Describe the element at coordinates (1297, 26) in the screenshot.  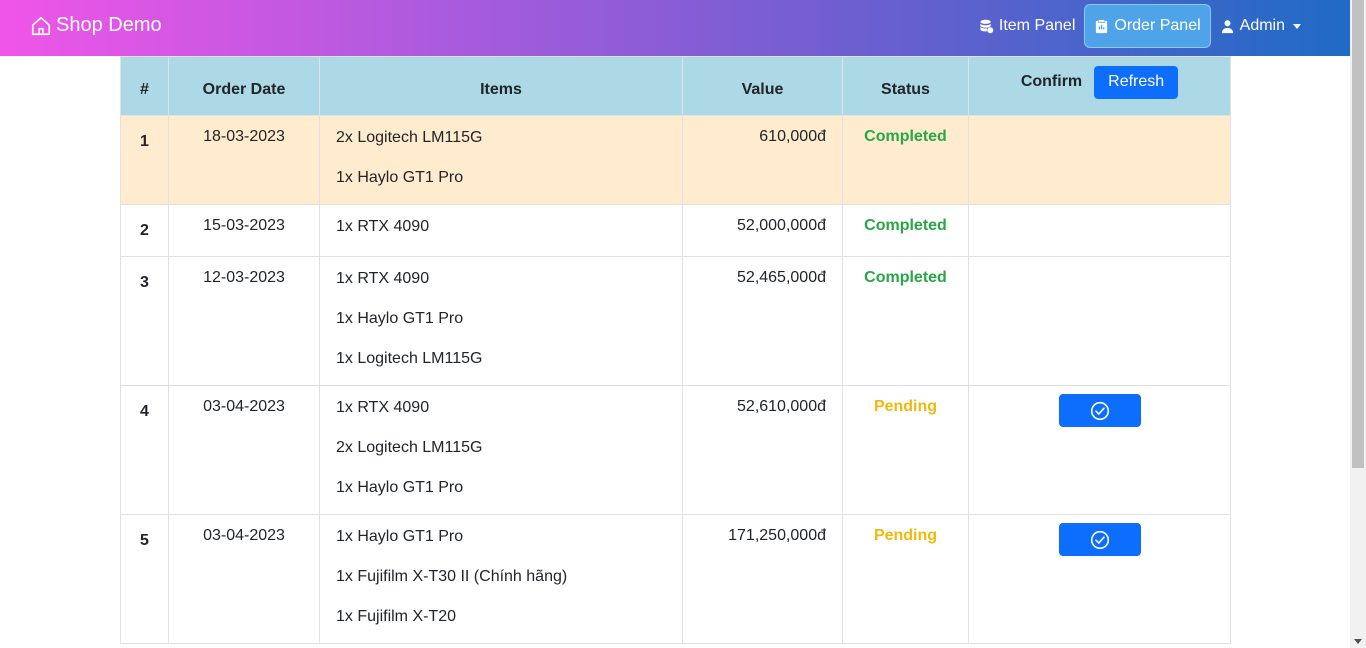
I see `chevron-down-icon` at that location.